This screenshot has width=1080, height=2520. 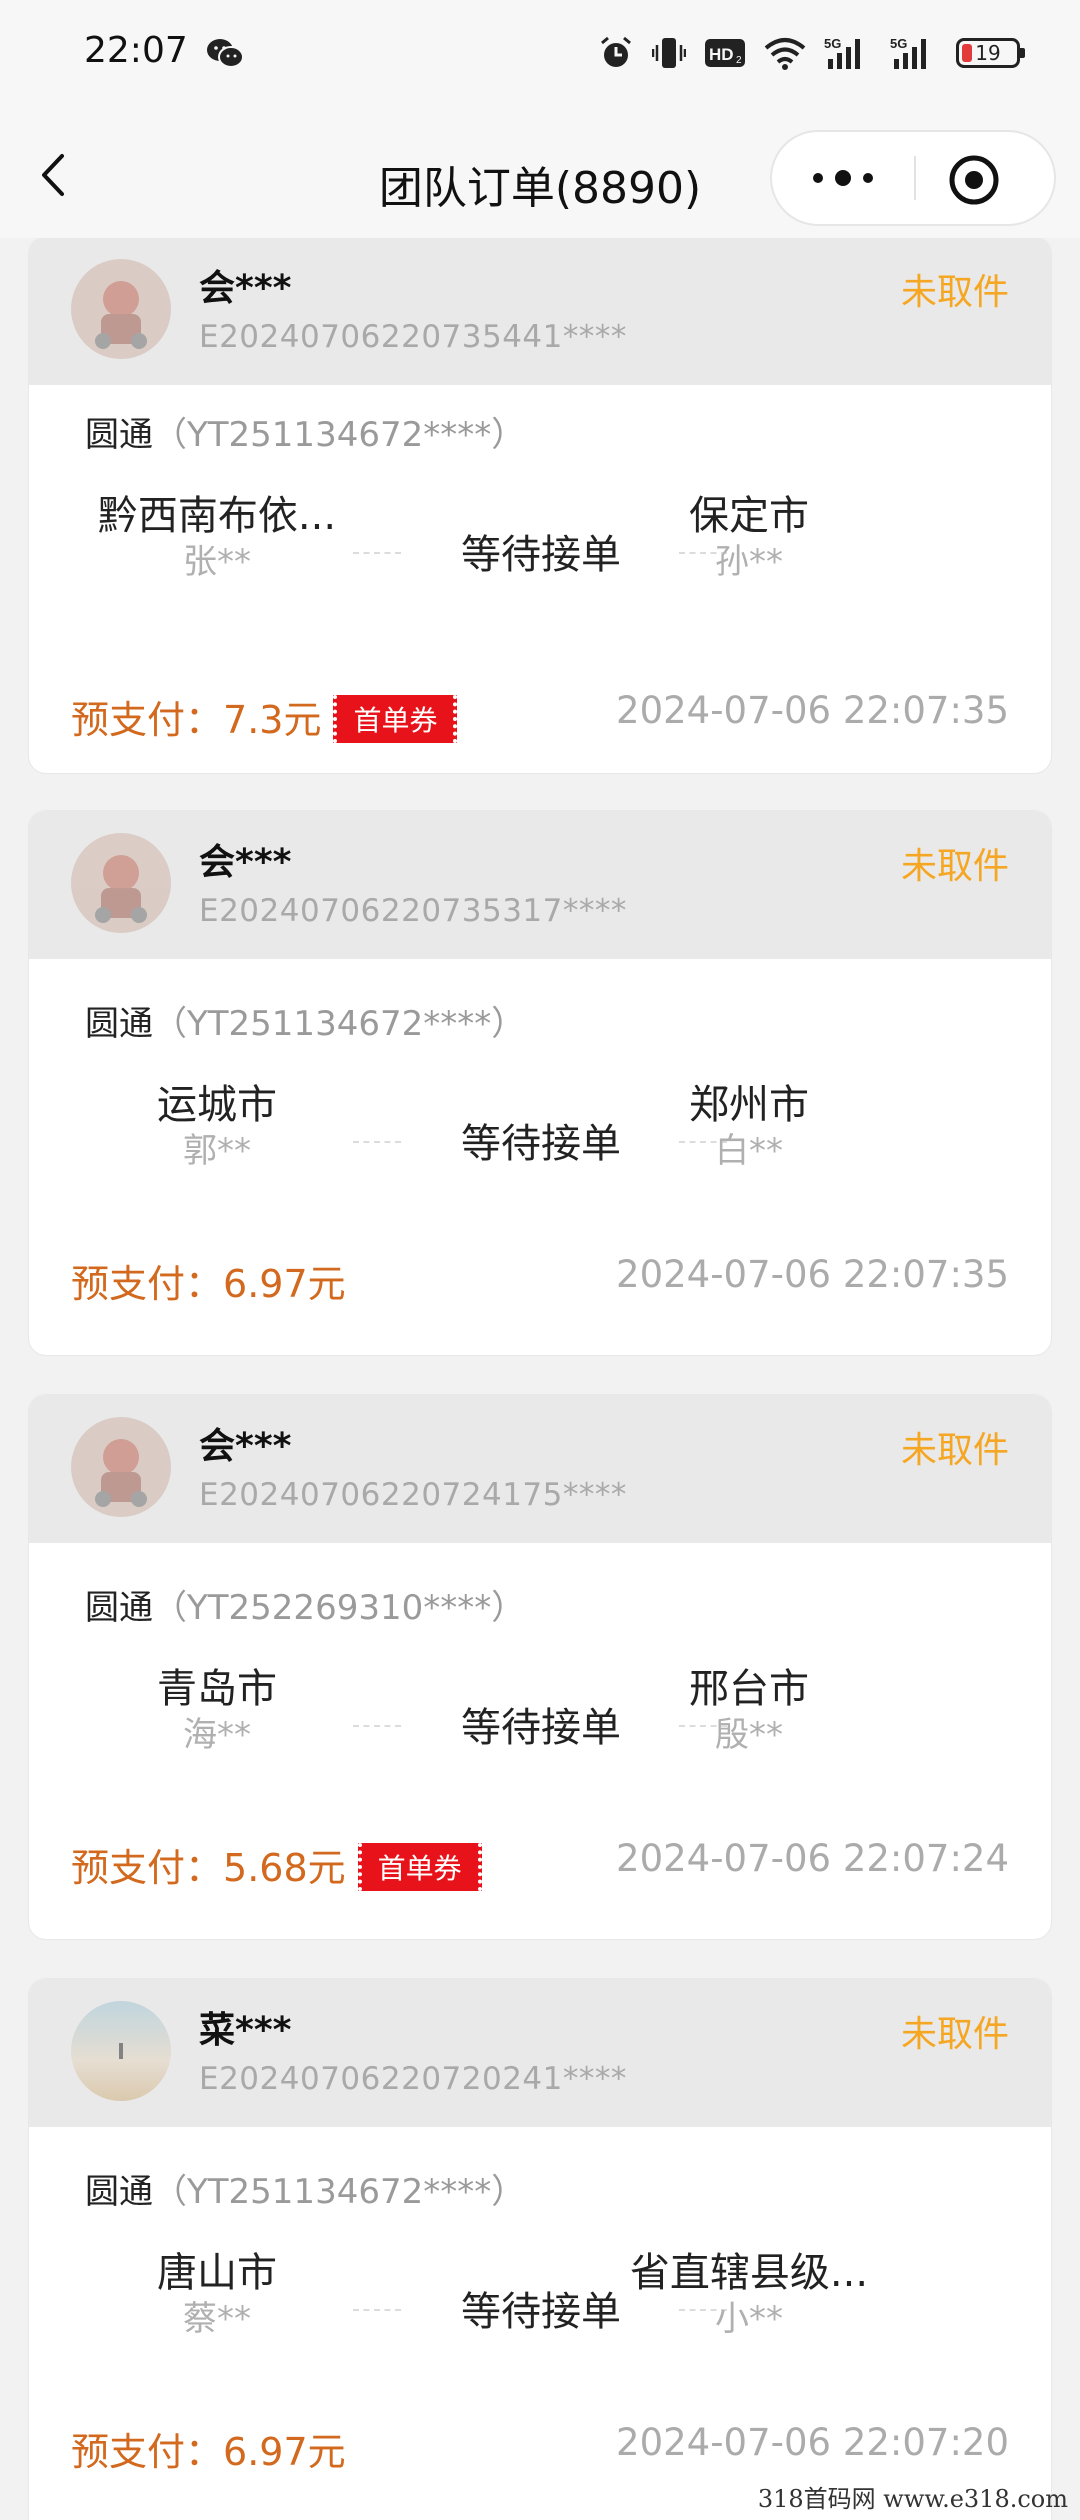 I want to click on prepay: 预支付：7.3元 首单券, so click(x=264, y=718).